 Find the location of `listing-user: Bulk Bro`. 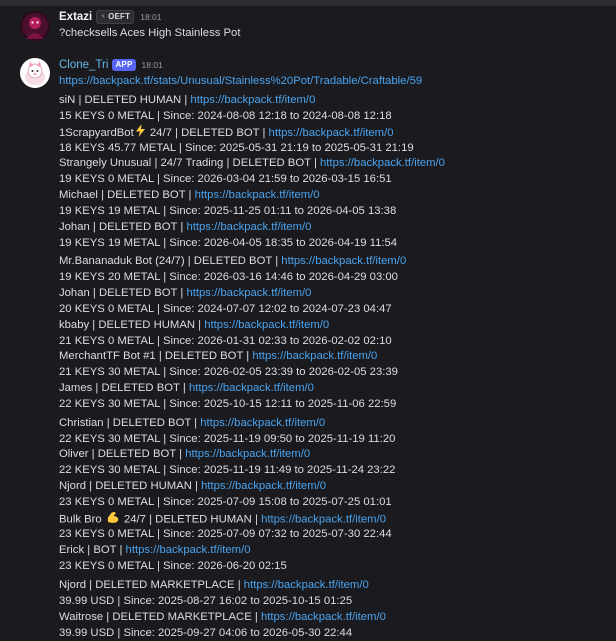

listing-user: Bulk Bro is located at coordinates (82, 519).